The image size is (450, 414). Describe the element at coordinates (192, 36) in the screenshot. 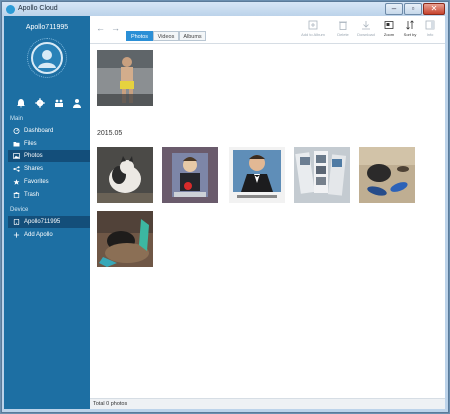

I see `tab-albums: Albums` at that location.